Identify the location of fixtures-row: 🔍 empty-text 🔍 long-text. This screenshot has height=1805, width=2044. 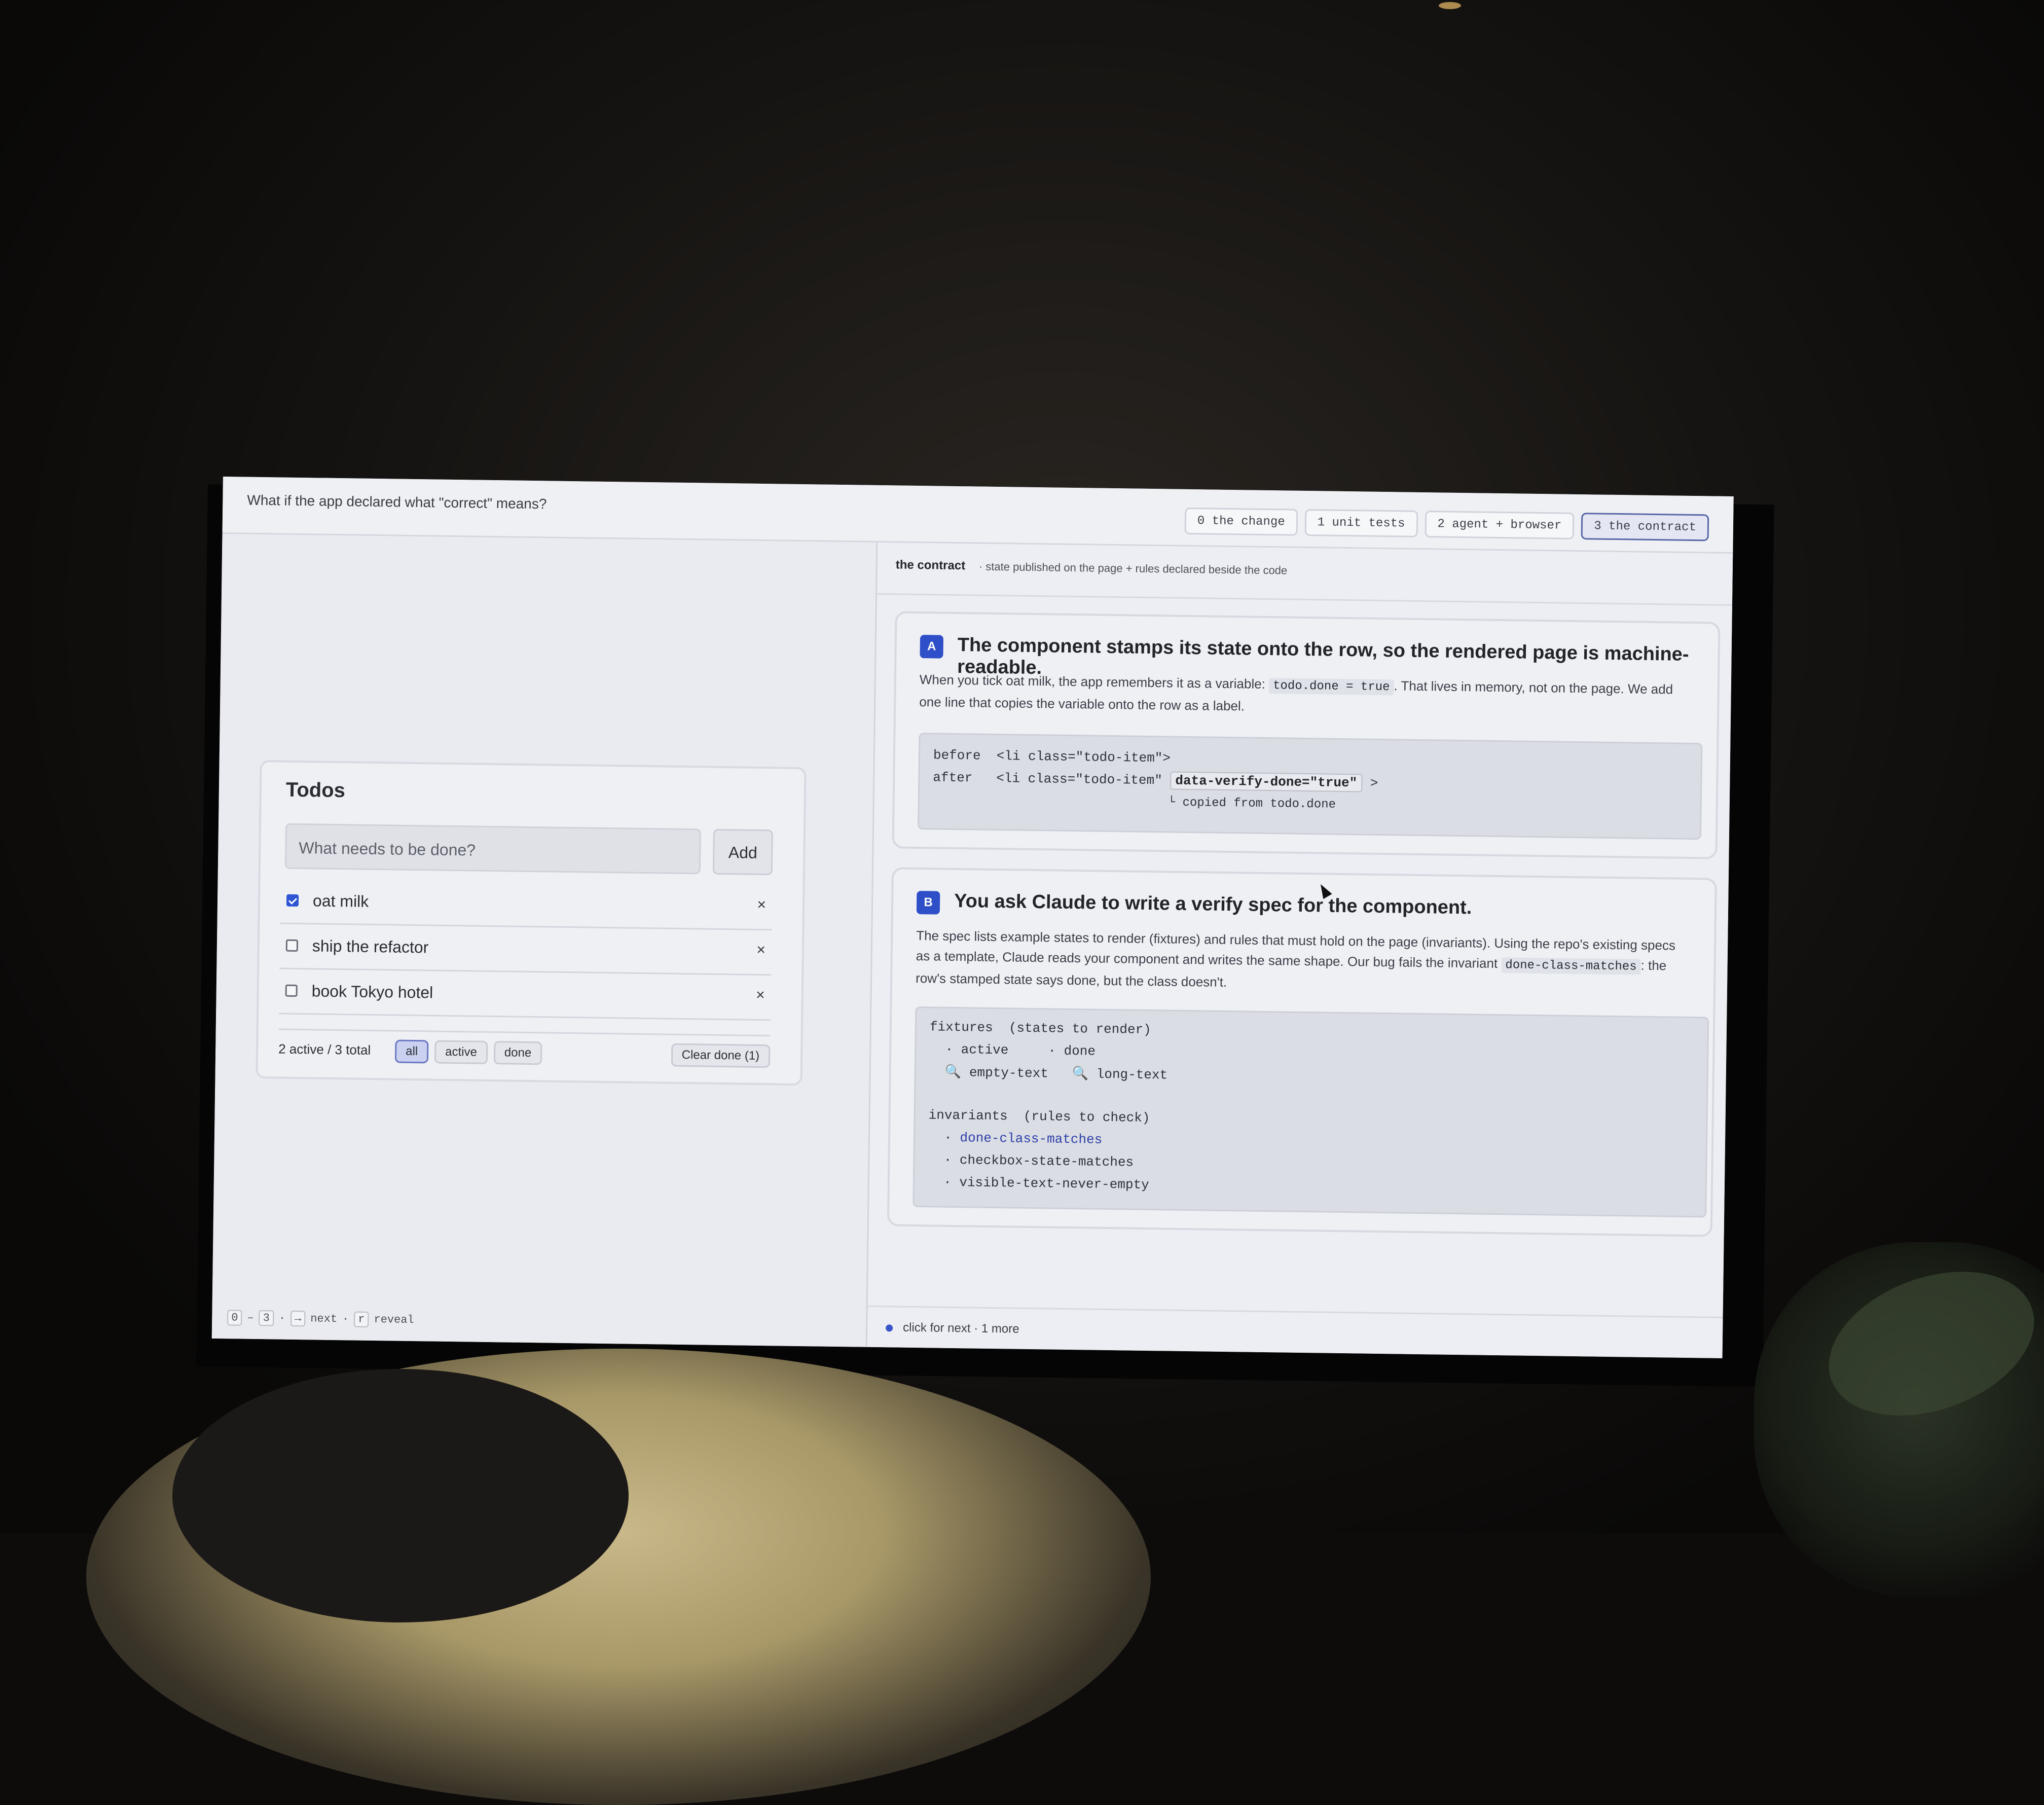
(1048, 1074).